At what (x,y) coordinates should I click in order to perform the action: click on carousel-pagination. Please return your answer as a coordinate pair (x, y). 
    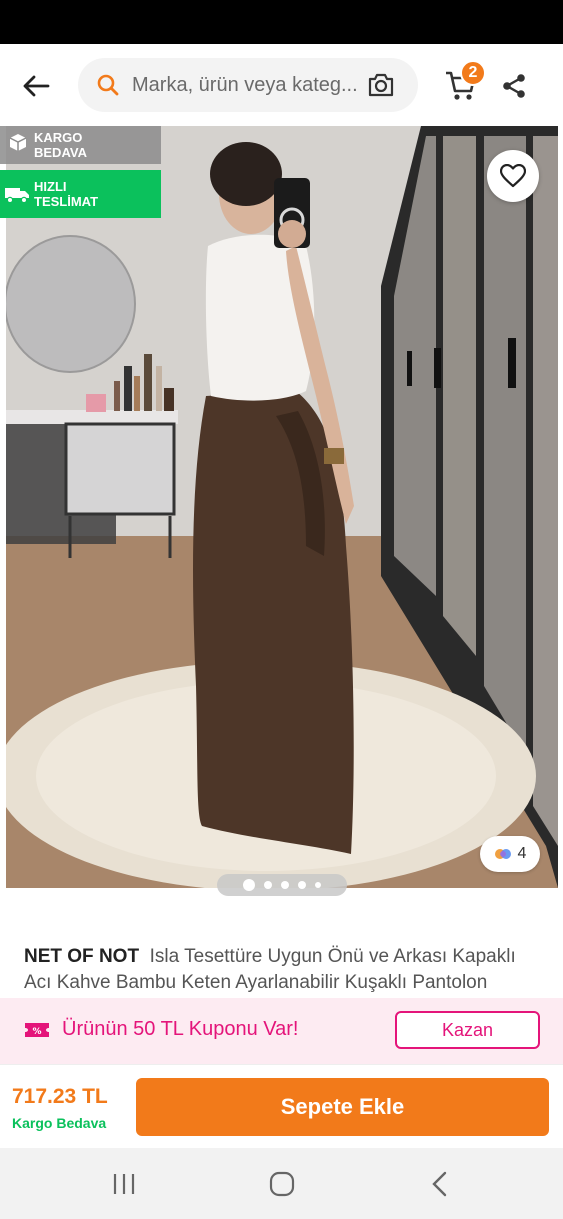
    Looking at the image, I should click on (282, 885).